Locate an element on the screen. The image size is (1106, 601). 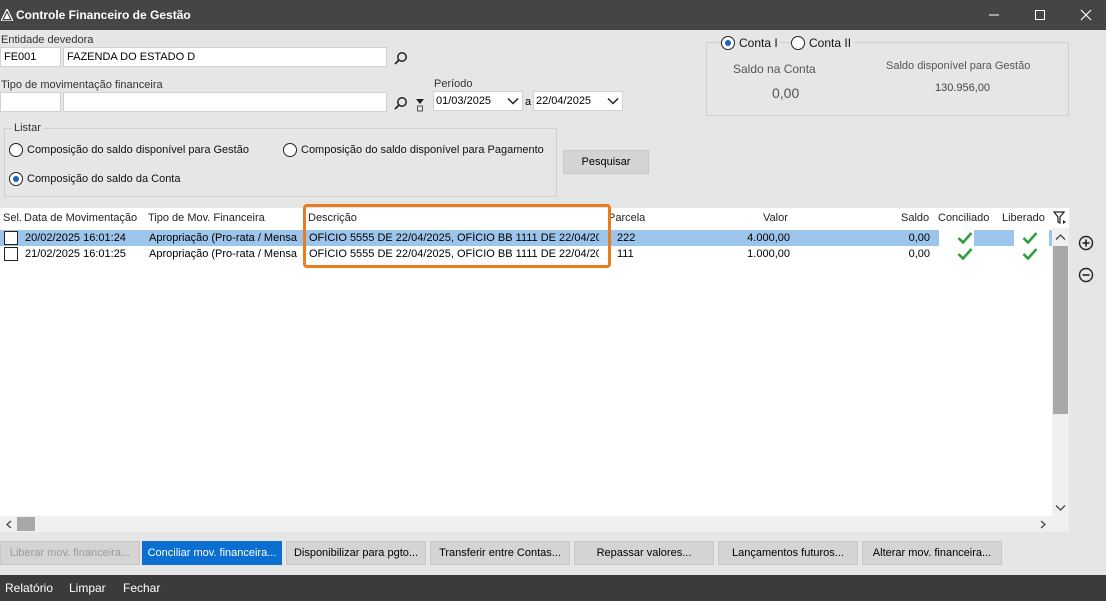
listar-label: Listar is located at coordinates (27, 128).